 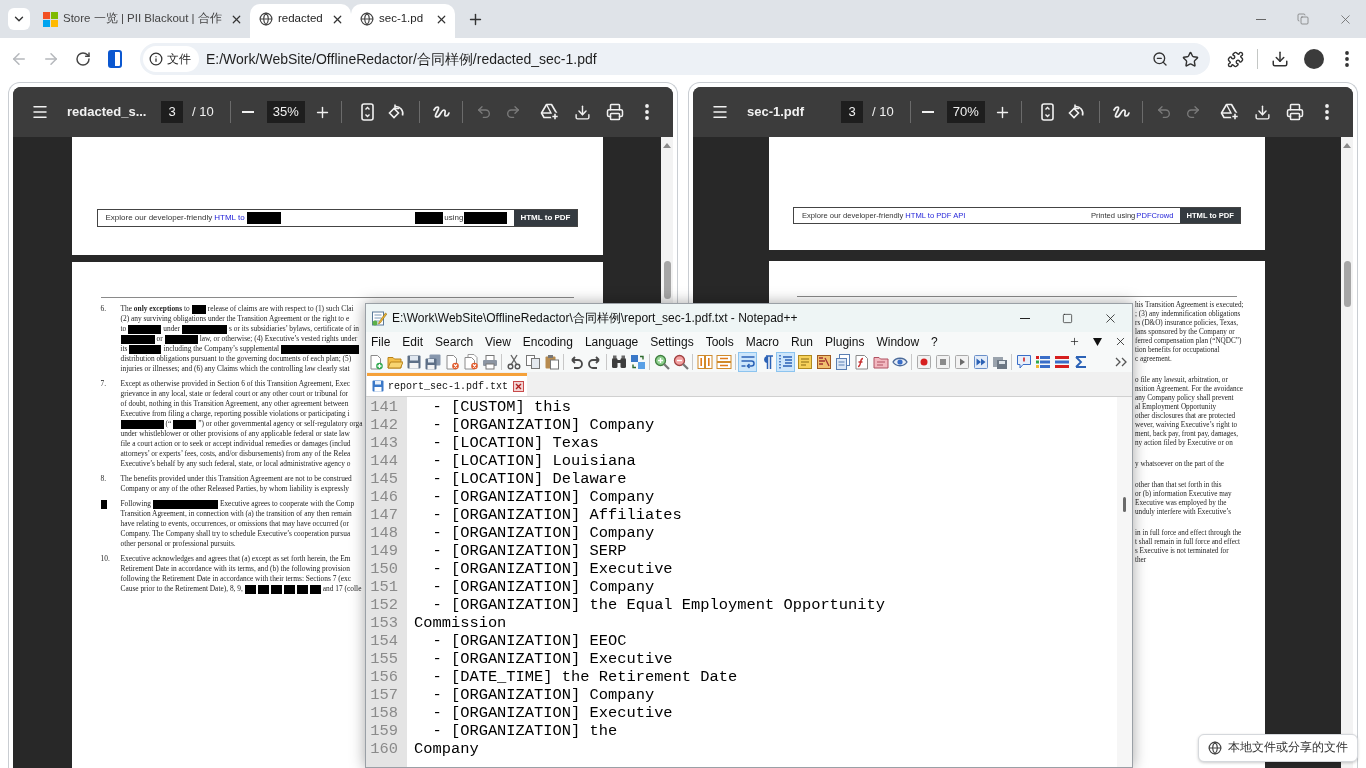 I want to click on restore-icon, so click(x=1303, y=19).